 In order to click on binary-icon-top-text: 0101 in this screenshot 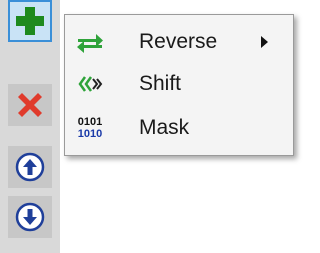, I will do `click(90, 122)`.